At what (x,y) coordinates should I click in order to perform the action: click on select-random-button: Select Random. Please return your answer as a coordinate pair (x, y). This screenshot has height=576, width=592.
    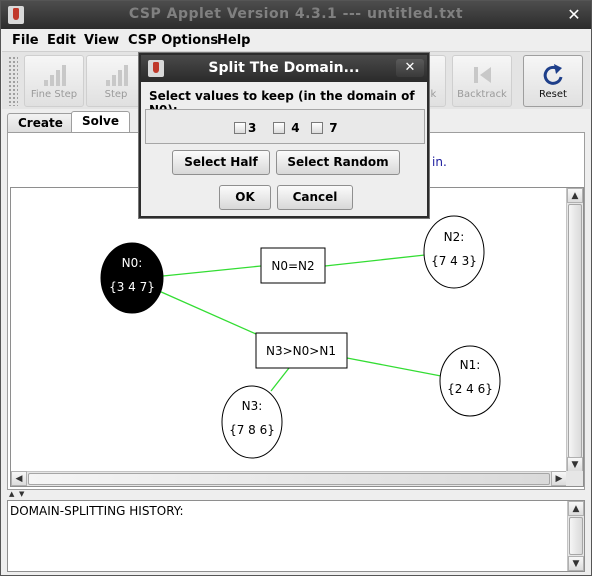
    Looking at the image, I should click on (338, 162).